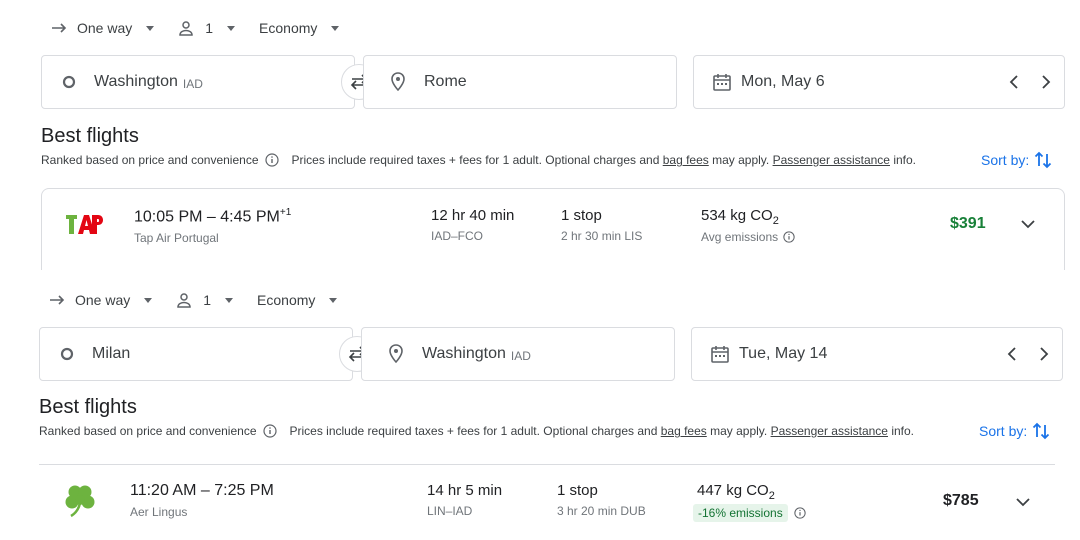 This screenshot has width=1080, height=540. I want to click on destination-city: Washington, so click(464, 353).